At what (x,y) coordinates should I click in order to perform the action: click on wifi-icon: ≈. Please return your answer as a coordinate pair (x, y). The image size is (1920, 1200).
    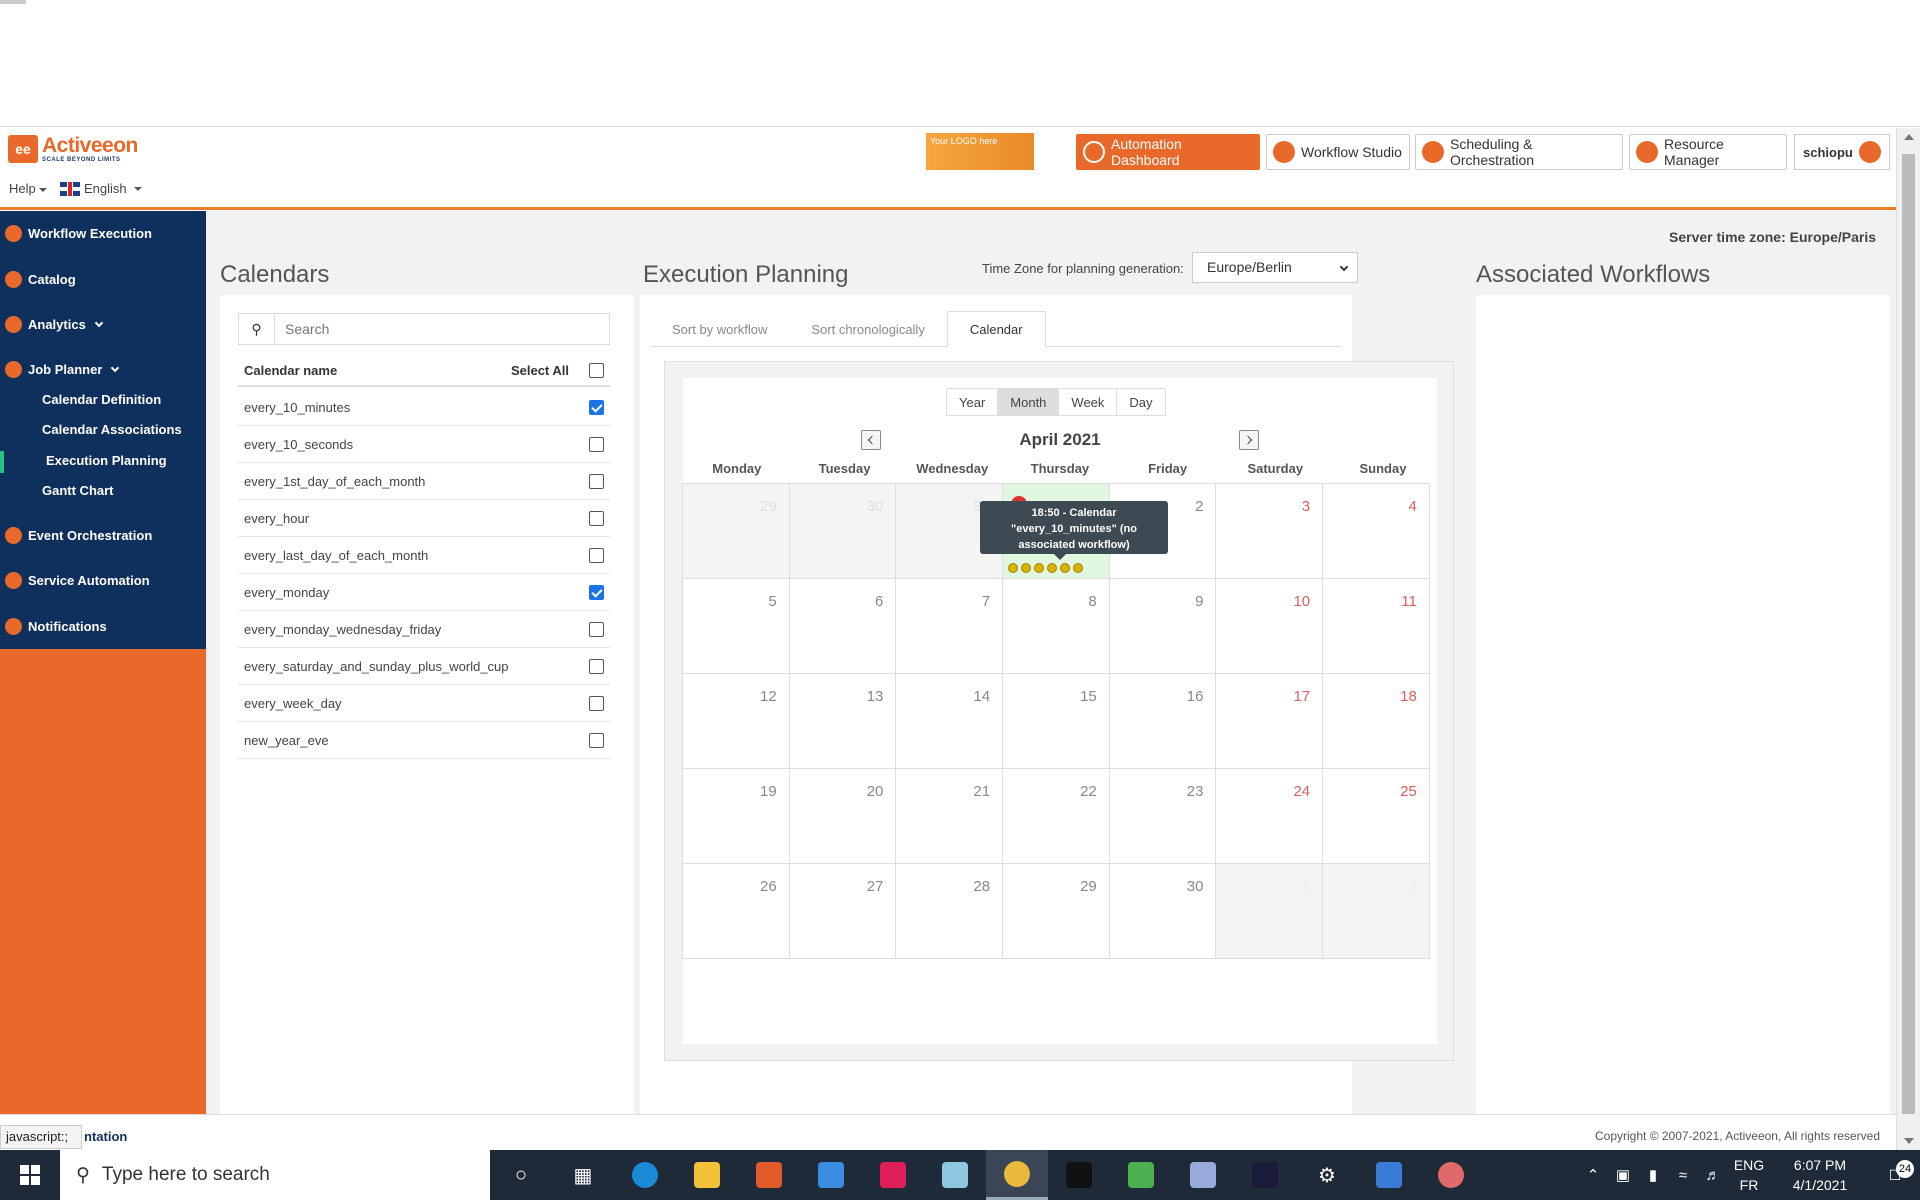
    Looking at the image, I should click on (1683, 1175).